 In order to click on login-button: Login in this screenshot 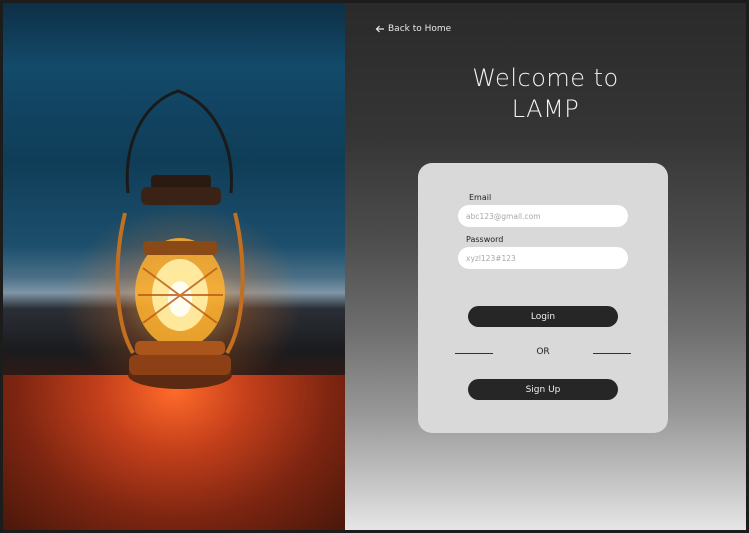, I will do `click(543, 316)`.